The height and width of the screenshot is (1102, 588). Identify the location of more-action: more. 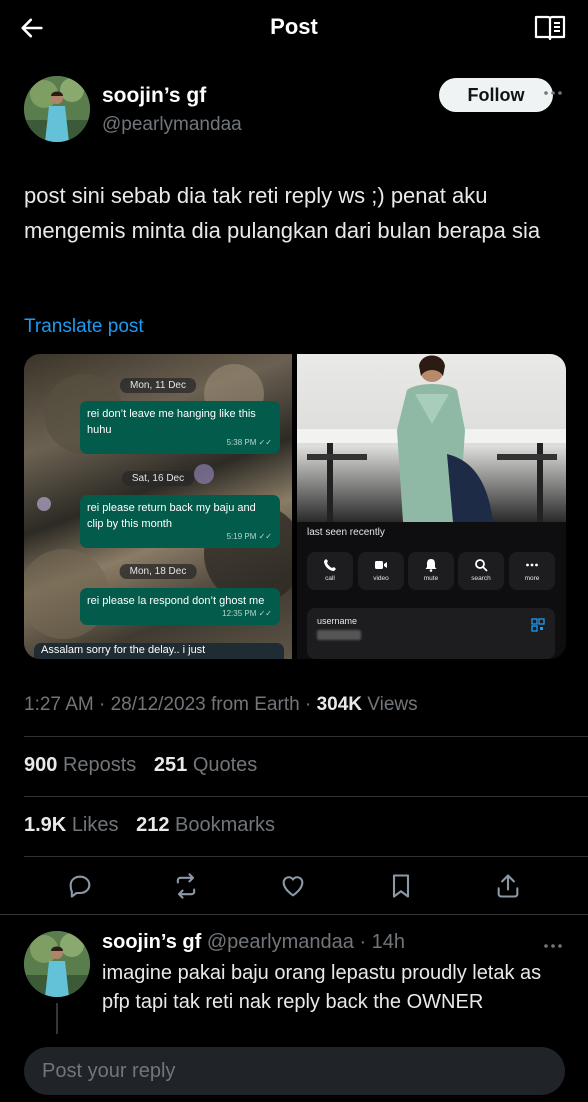
(532, 571).